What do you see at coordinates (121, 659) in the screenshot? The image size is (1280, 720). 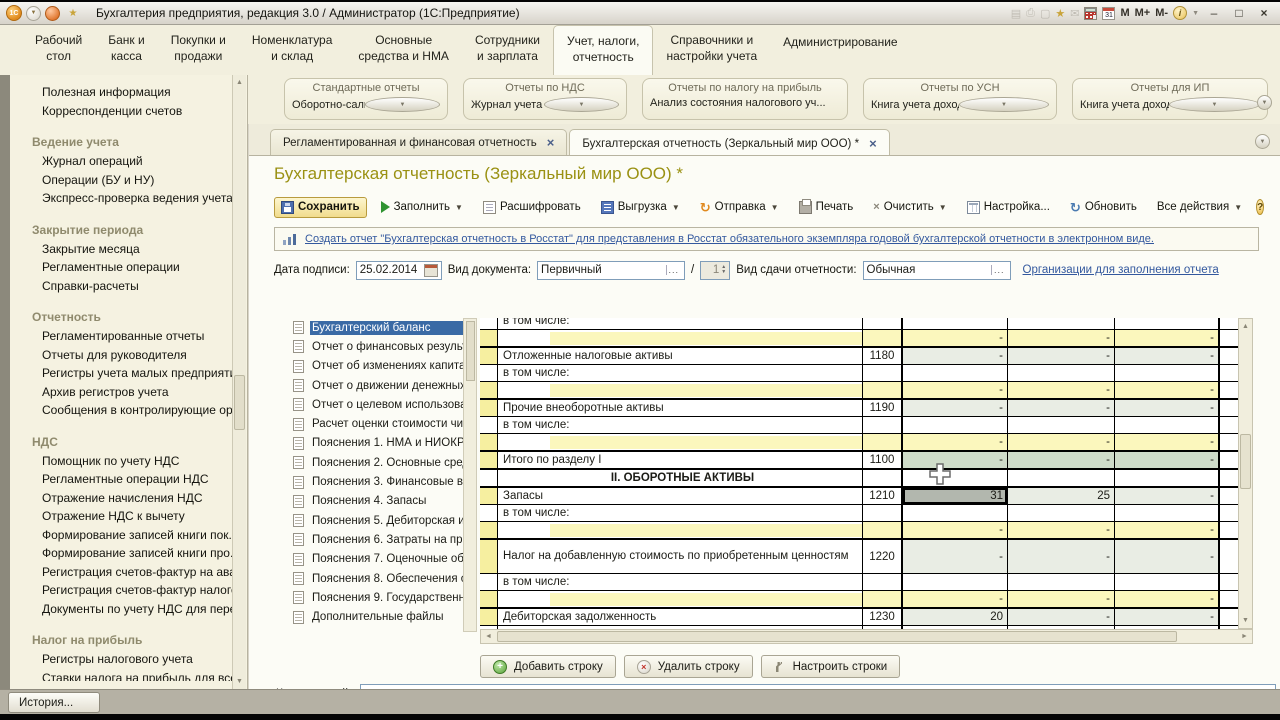 I see `sidebar-item: Регистры налогового учета` at bounding box center [121, 659].